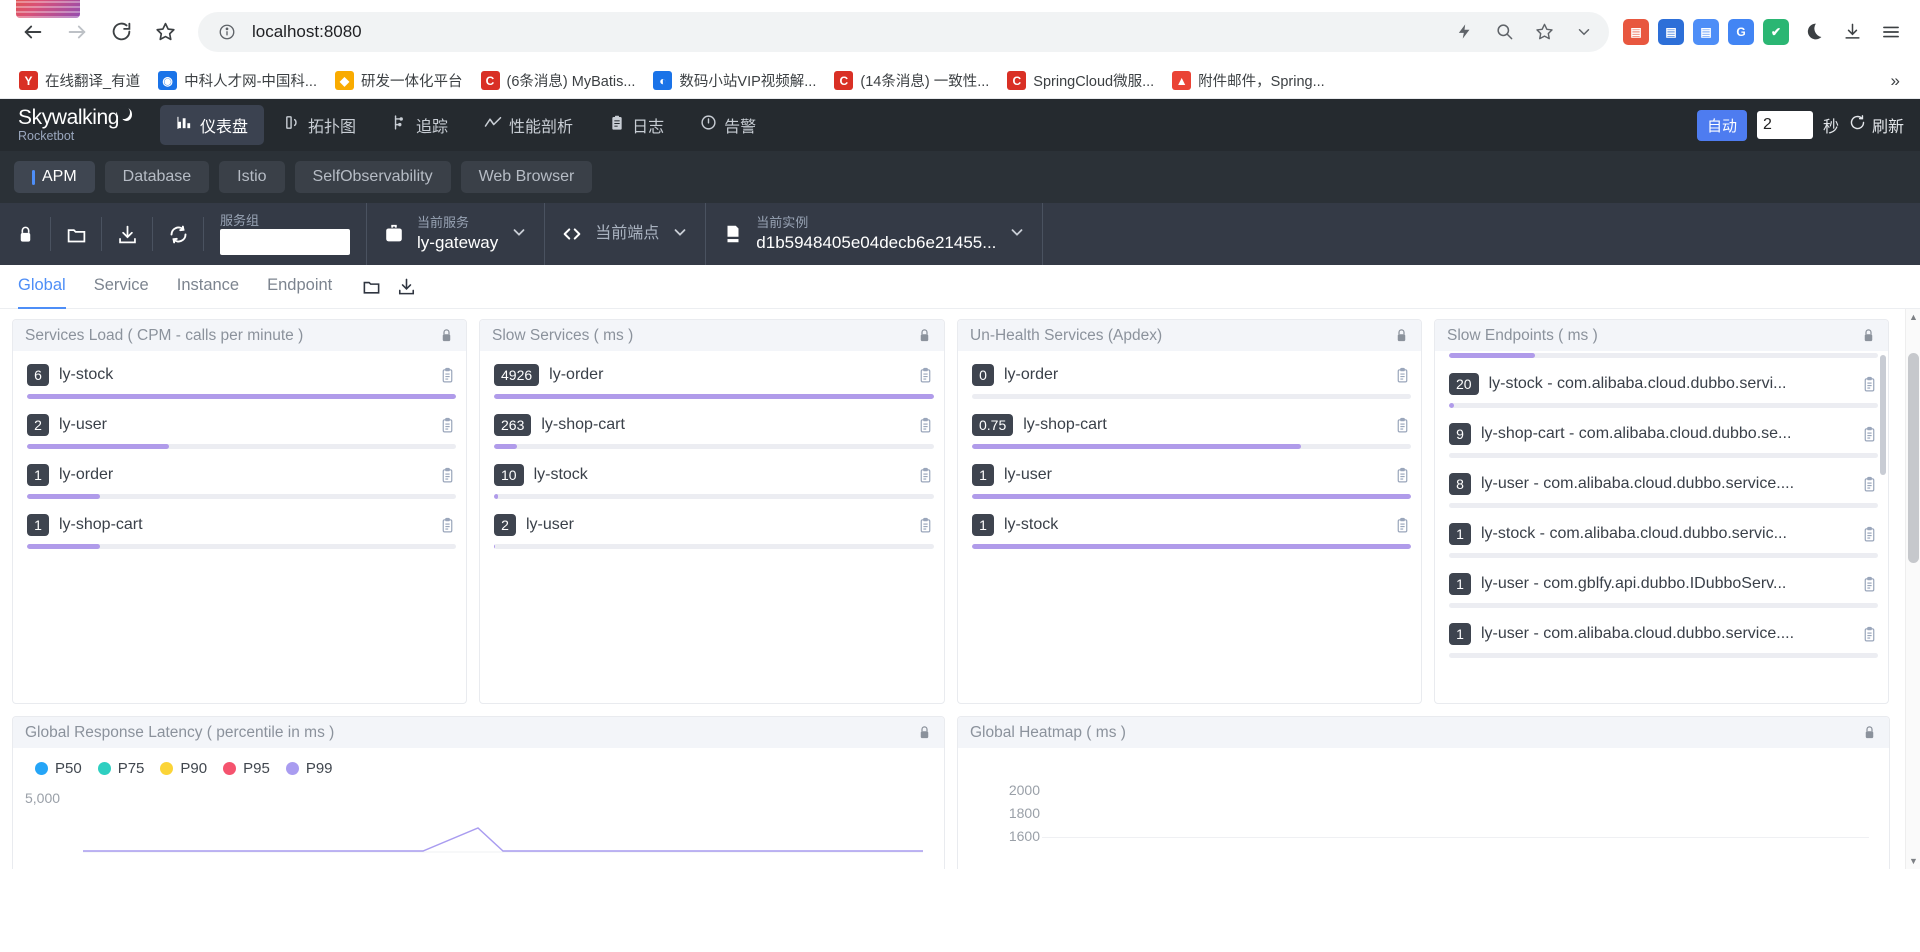 The image size is (1920, 952). I want to click on nav-item-dashboard: 仪表盘, so click(212, 125).